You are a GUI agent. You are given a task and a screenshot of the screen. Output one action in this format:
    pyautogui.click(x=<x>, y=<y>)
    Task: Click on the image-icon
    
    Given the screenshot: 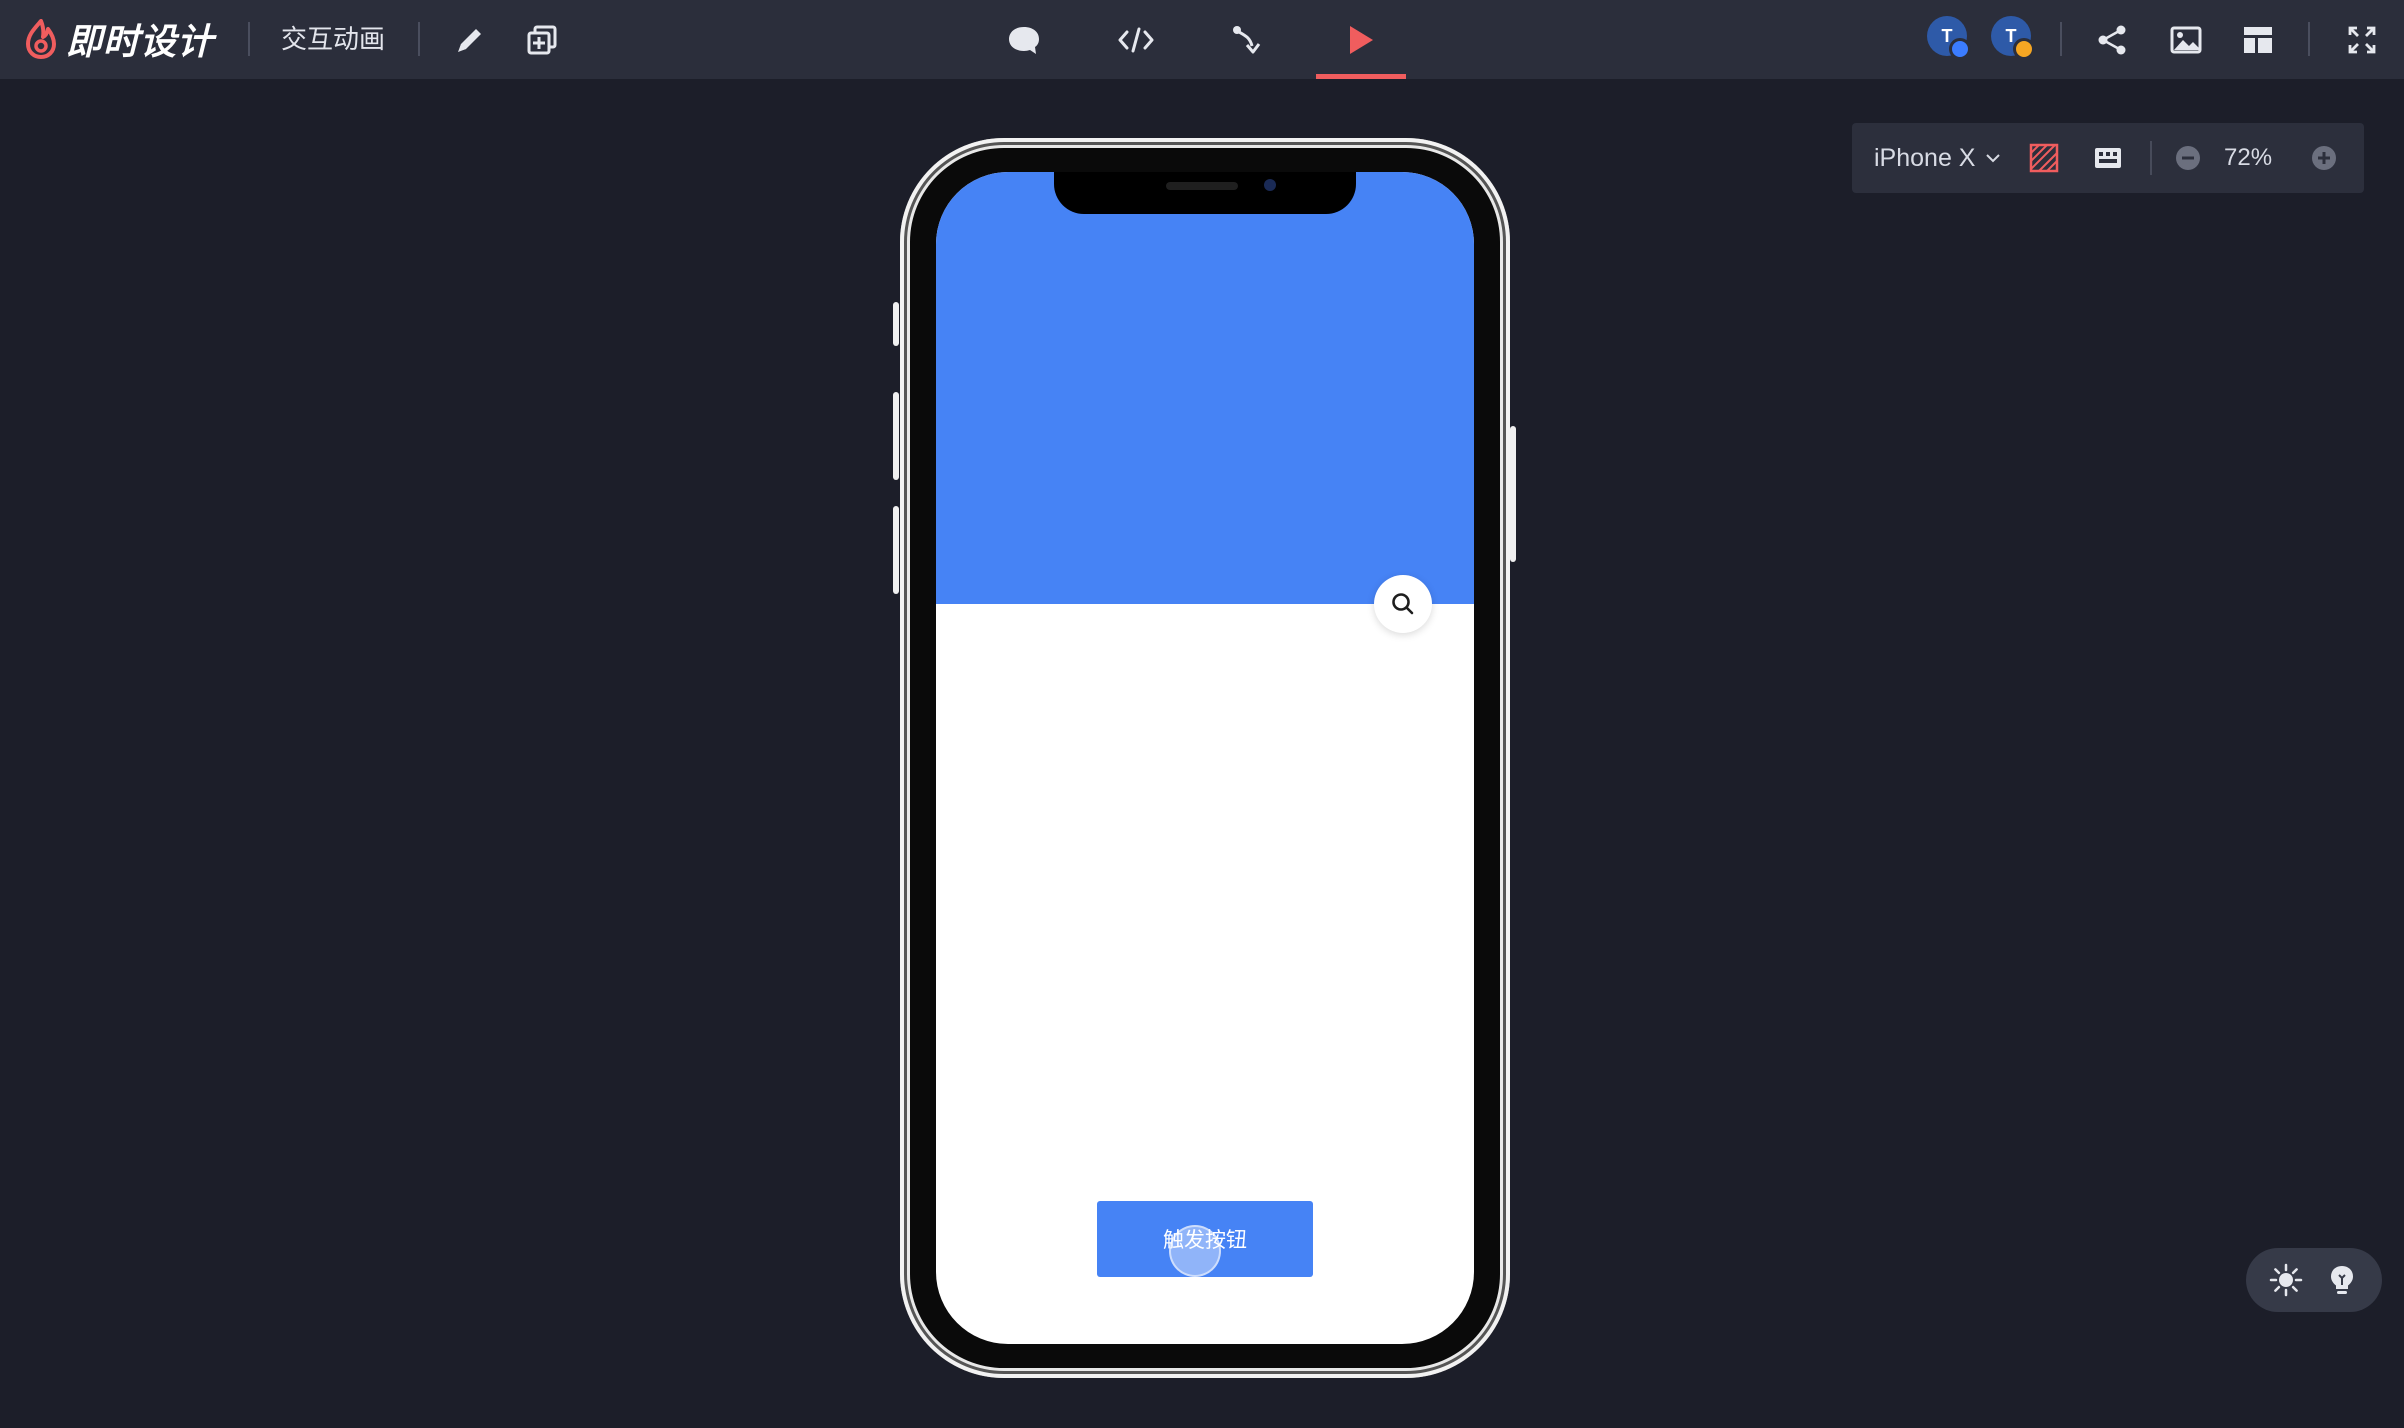 What is the action you would take?
    pyautogui.click(x=2186, y=40)
    